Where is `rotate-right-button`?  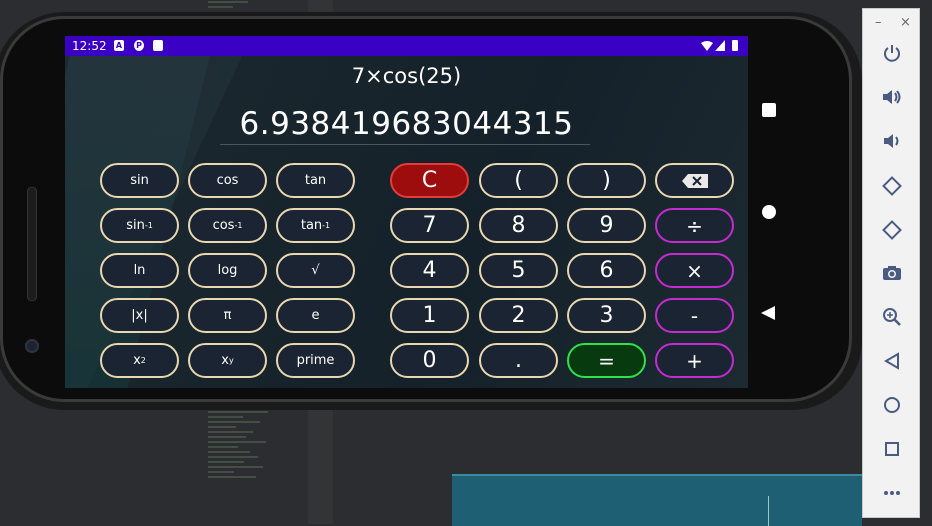 rotate-right-button is located at coordinates (892, 230).